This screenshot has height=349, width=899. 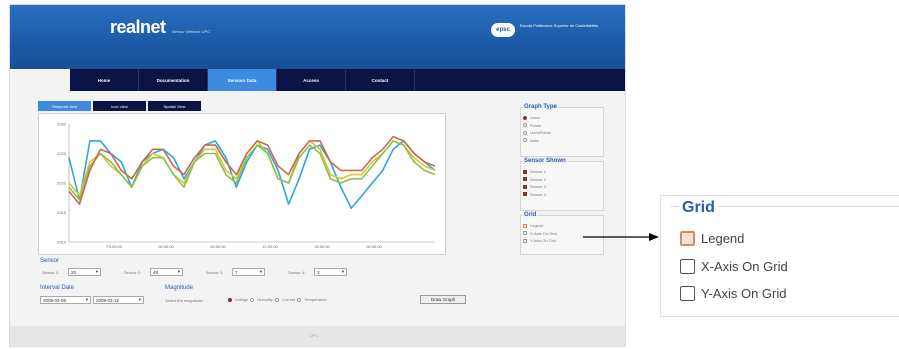 I want to click on magnitude-voltage: Voltage, so click(x=237, y=300).